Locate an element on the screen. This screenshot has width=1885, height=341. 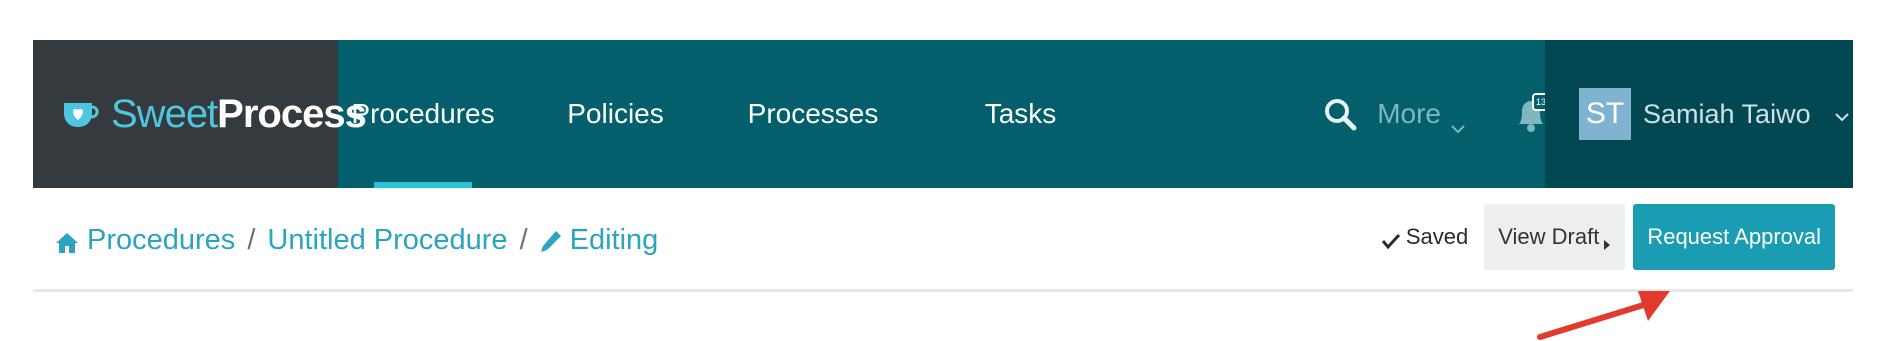
breadcrumb-untitled-procedure: Untitled Procedure is located at coordinates (387, 240).